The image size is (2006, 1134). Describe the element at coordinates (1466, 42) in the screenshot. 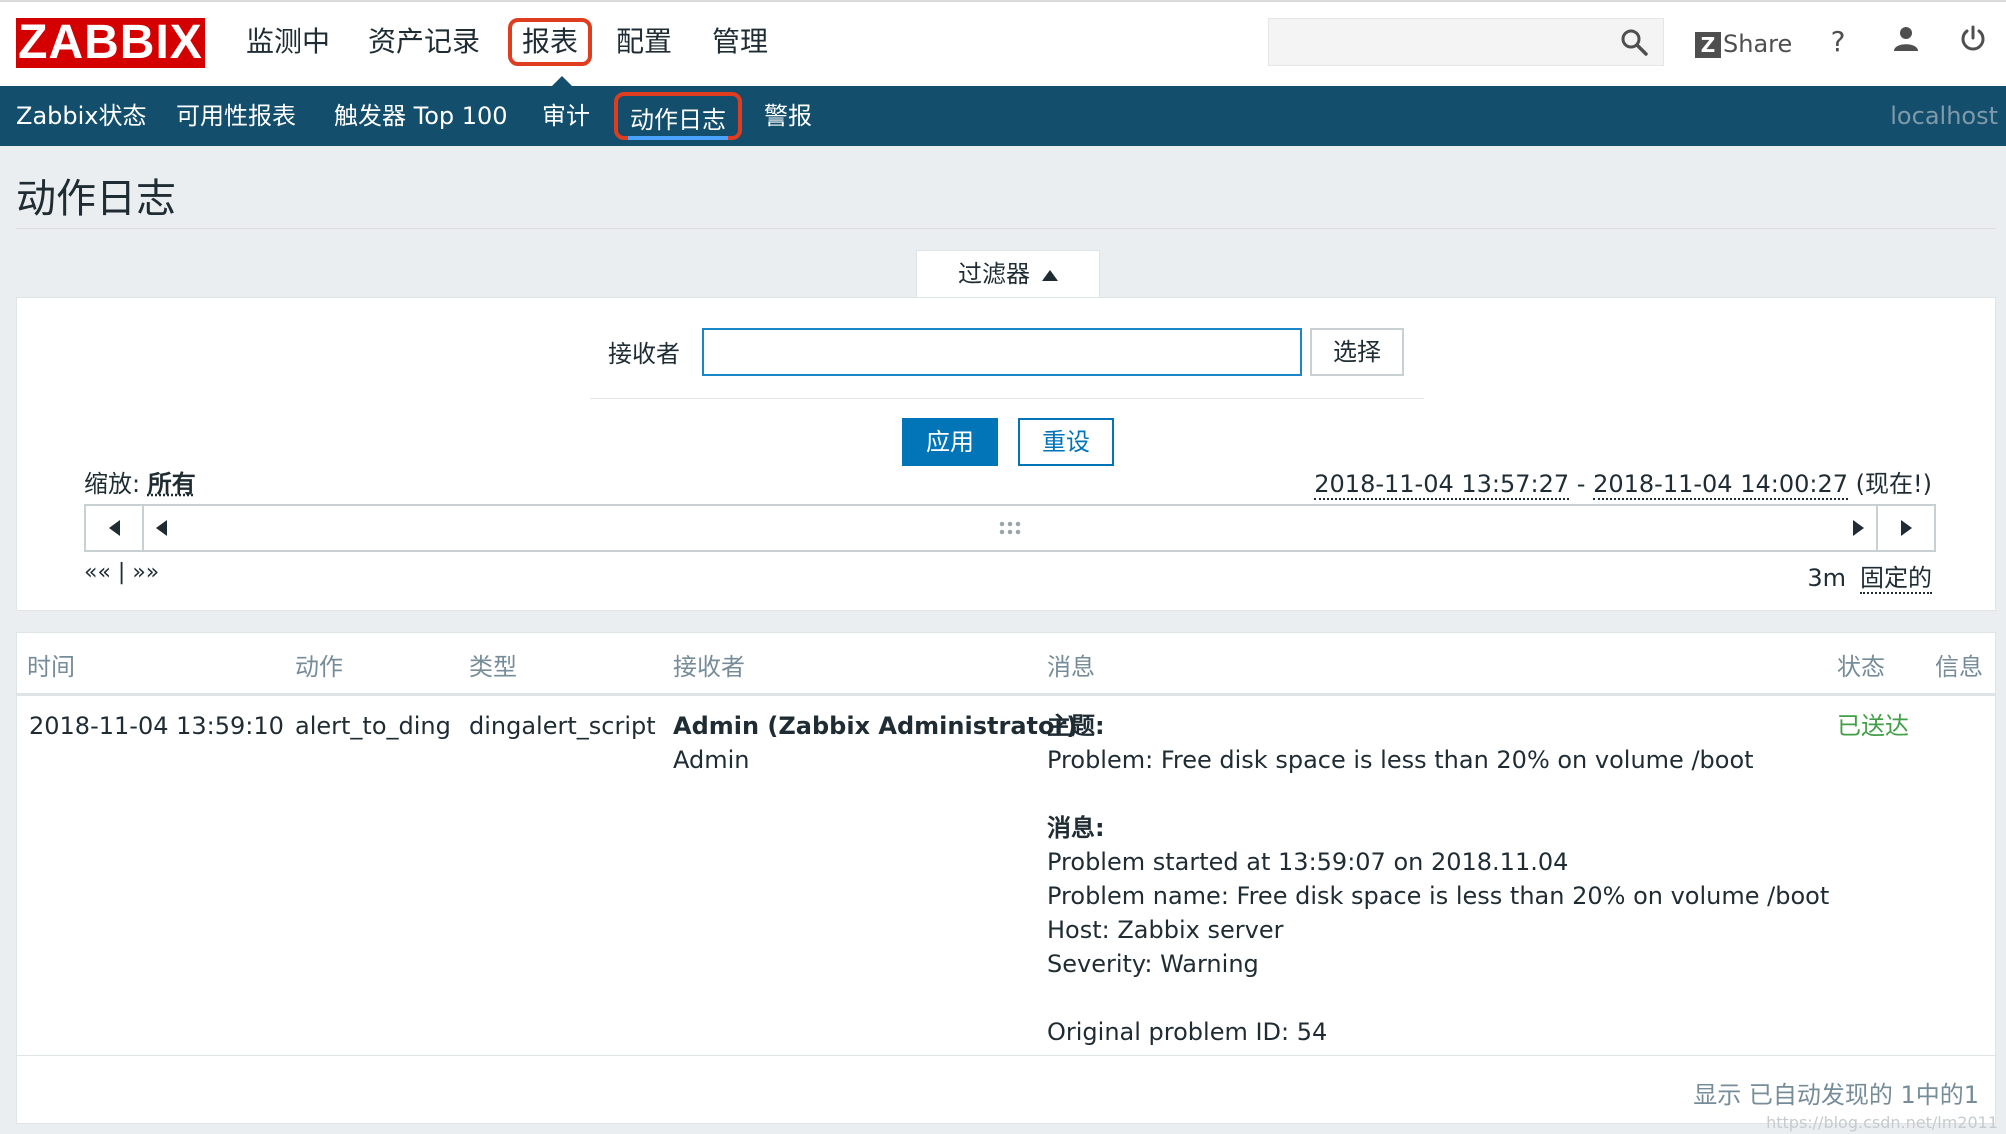

I see `search-input` at that location.